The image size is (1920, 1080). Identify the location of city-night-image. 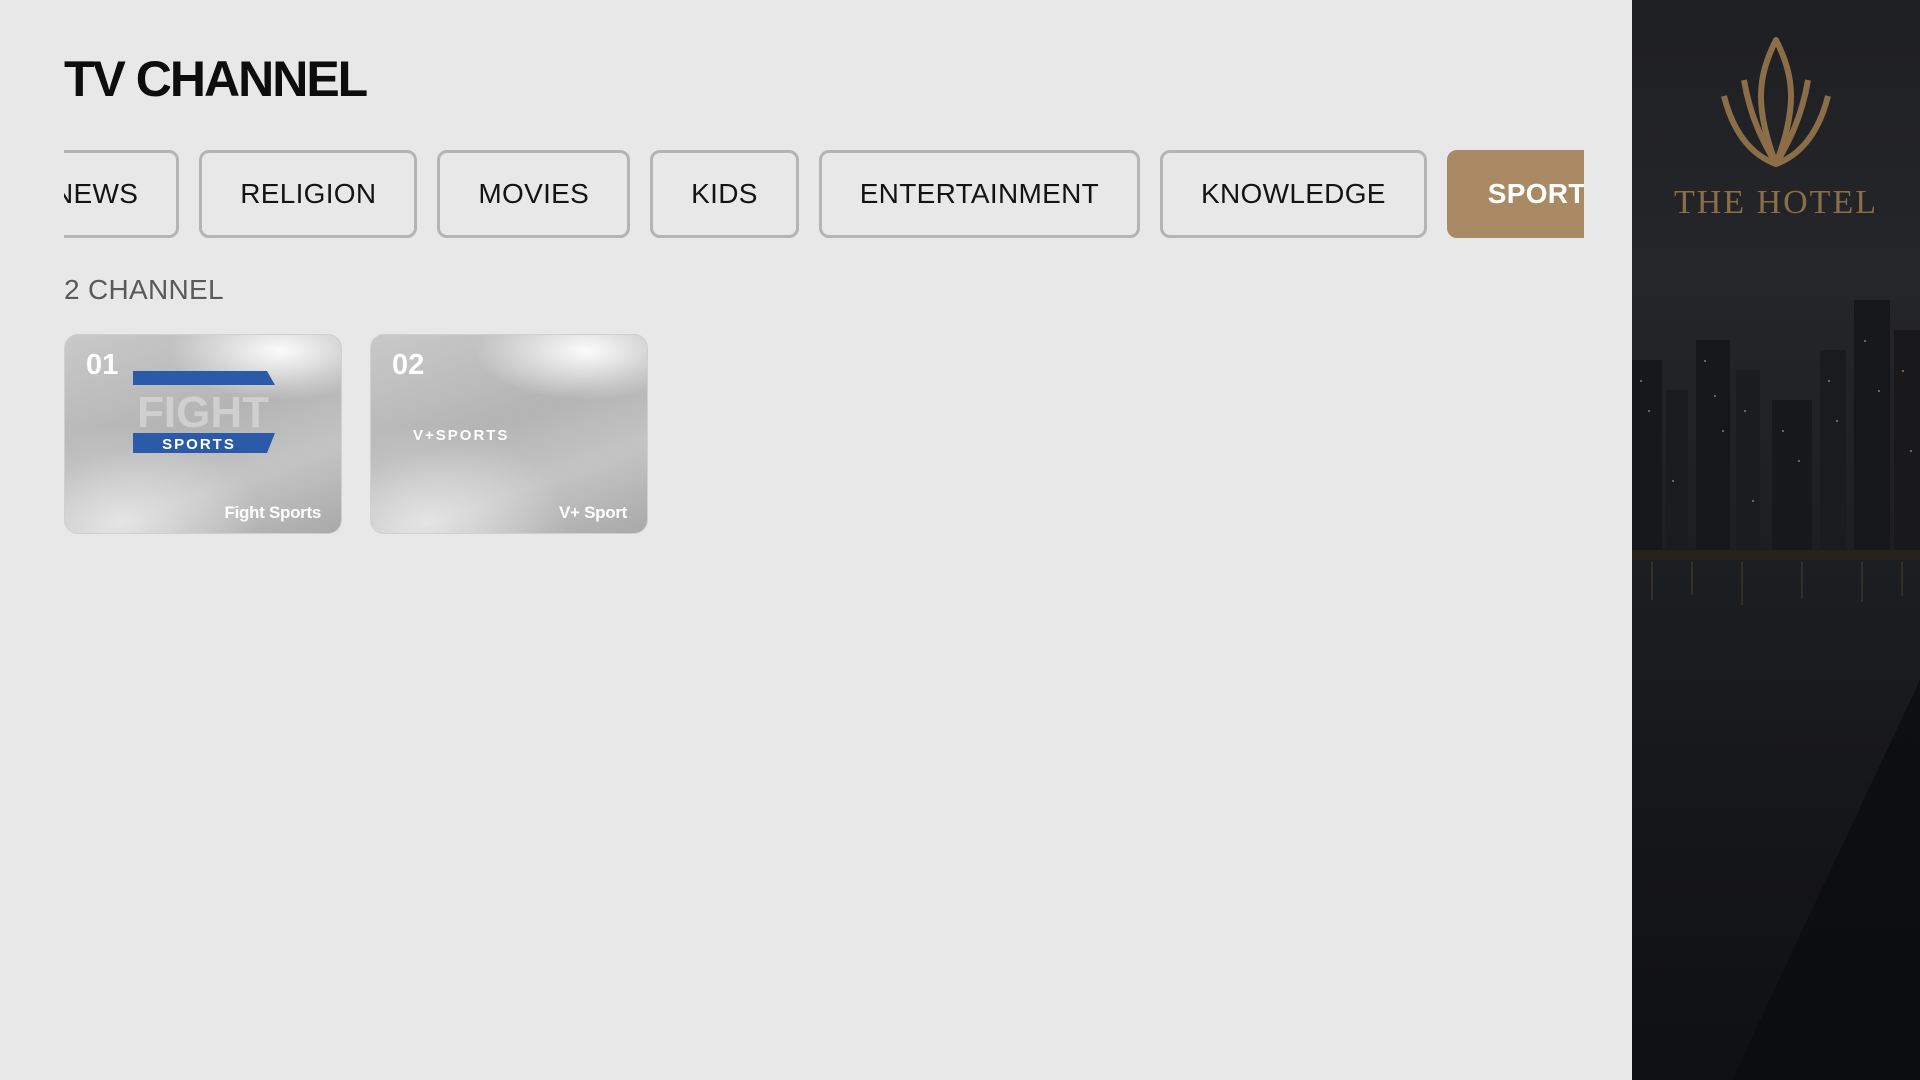
(1776, 690).